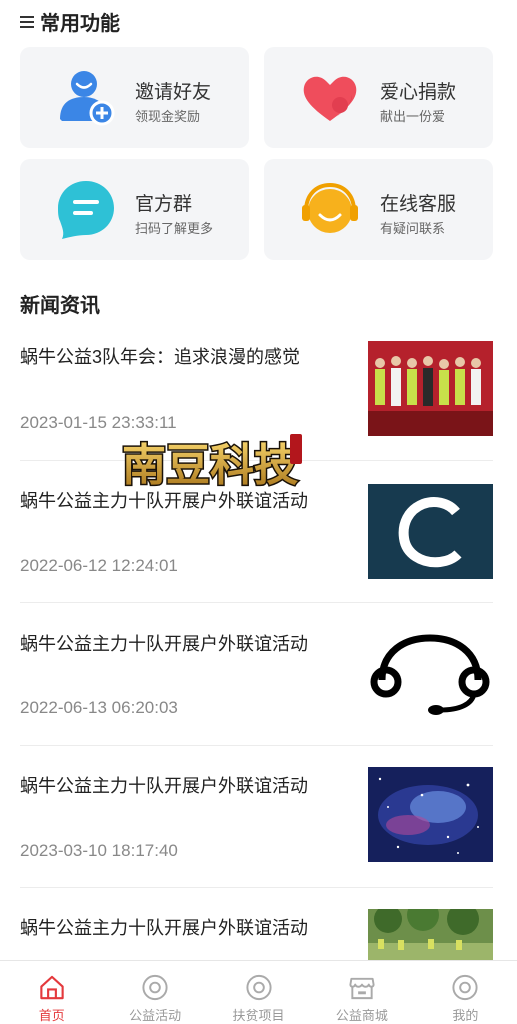 This screenshot has height=1024, width=517. I want to click on common-functions-label: 常用功能, so click(80, 24).